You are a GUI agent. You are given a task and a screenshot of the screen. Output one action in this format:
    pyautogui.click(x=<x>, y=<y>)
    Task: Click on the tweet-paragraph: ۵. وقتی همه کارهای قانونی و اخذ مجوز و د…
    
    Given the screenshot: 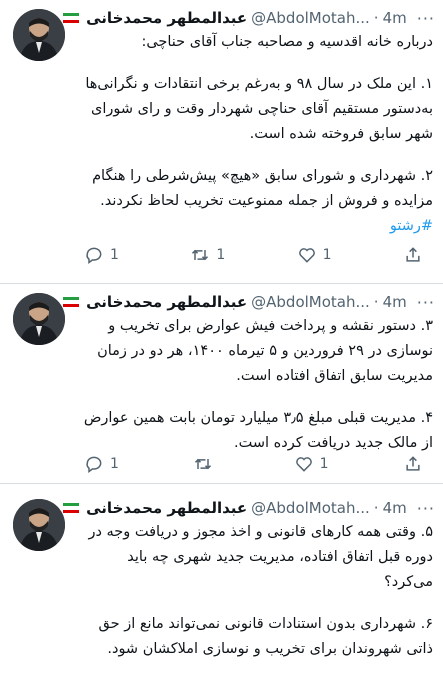 What is the action you would take?
    pyautogui.click(x=260, y=557)
    